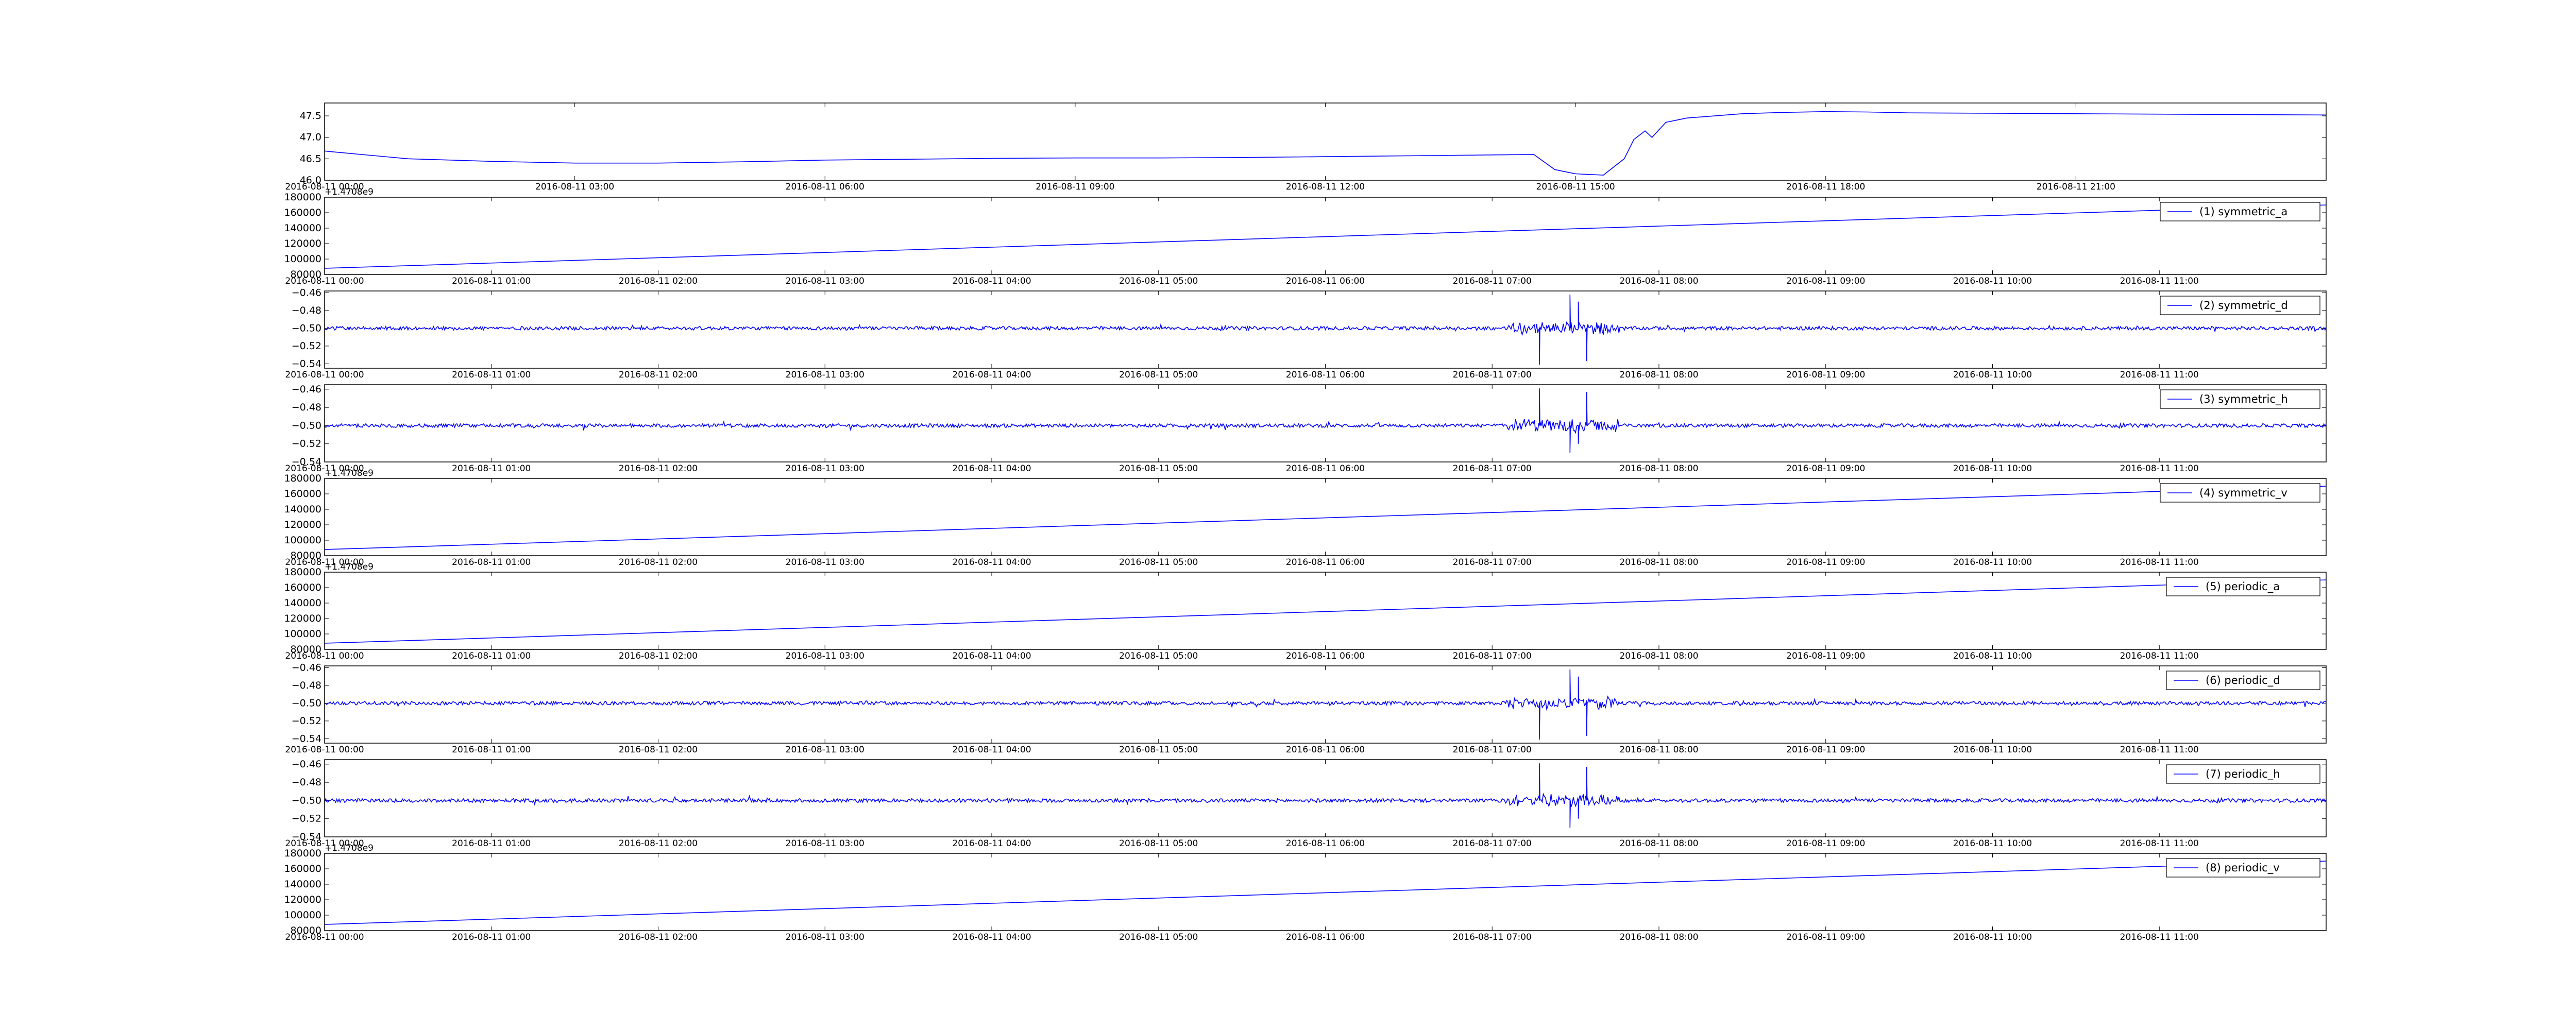  I want to click on y-tick-label: 180000, so click(302, 479).